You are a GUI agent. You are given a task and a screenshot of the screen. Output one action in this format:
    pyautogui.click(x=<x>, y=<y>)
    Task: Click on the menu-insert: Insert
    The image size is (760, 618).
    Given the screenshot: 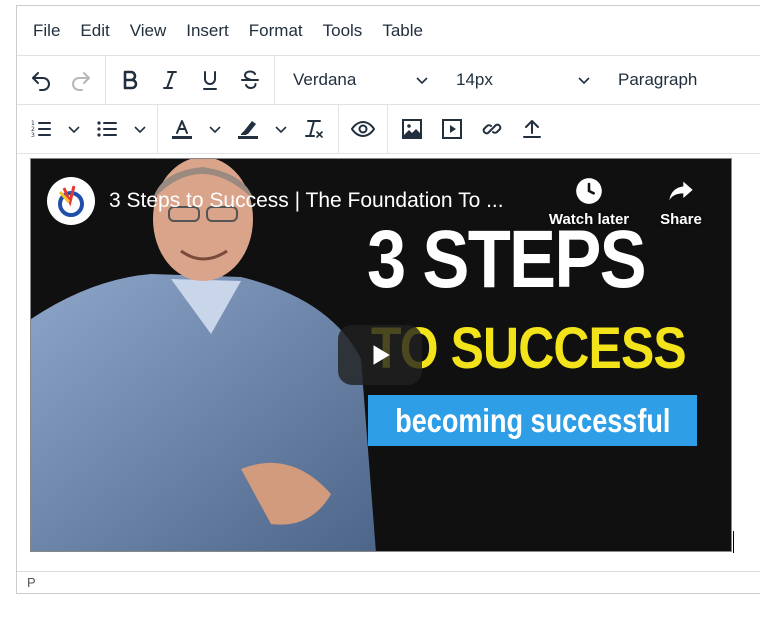 What is the action you would take?
    pyautogui.click(x=207, y=30)
    